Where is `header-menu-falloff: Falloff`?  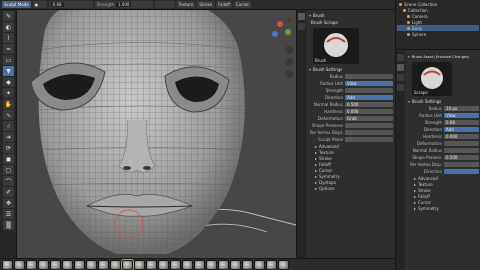
header-menu-falloff: Falloff is located at coordinates (224, 4).